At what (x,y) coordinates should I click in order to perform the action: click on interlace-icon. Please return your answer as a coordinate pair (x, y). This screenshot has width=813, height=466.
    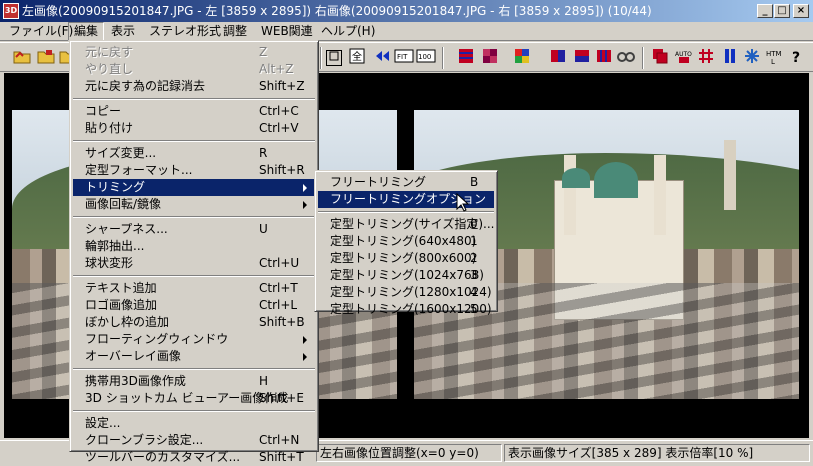
    Looking at the image, I should click on (604, 58).